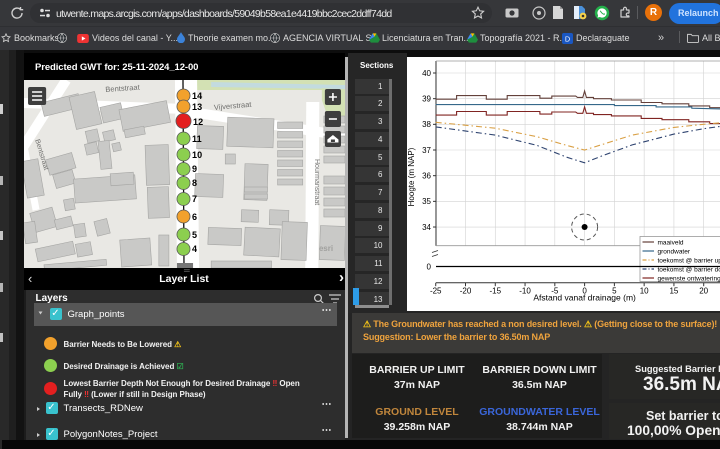 This screenshot has height=449, width=720. What do you see at coordinates (197, 96) in the screenshot?
I see `svg-text: 14` at bounding box center [197, 96].